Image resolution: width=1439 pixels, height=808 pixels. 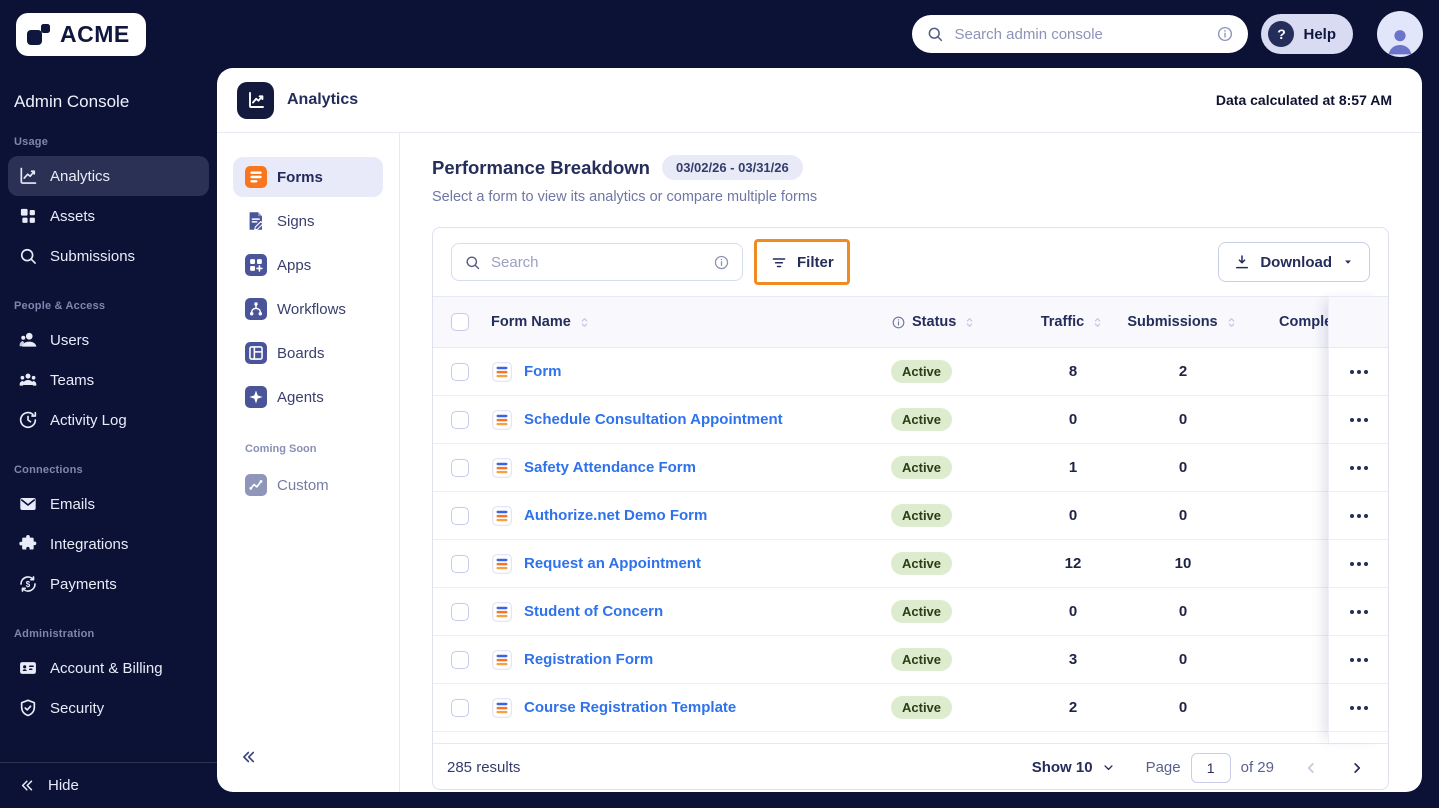 What do you see at coordinates (108, 216) in the screenshot?
I see `sidebar-item-assets: Assets` at bounding box center [108, 216].